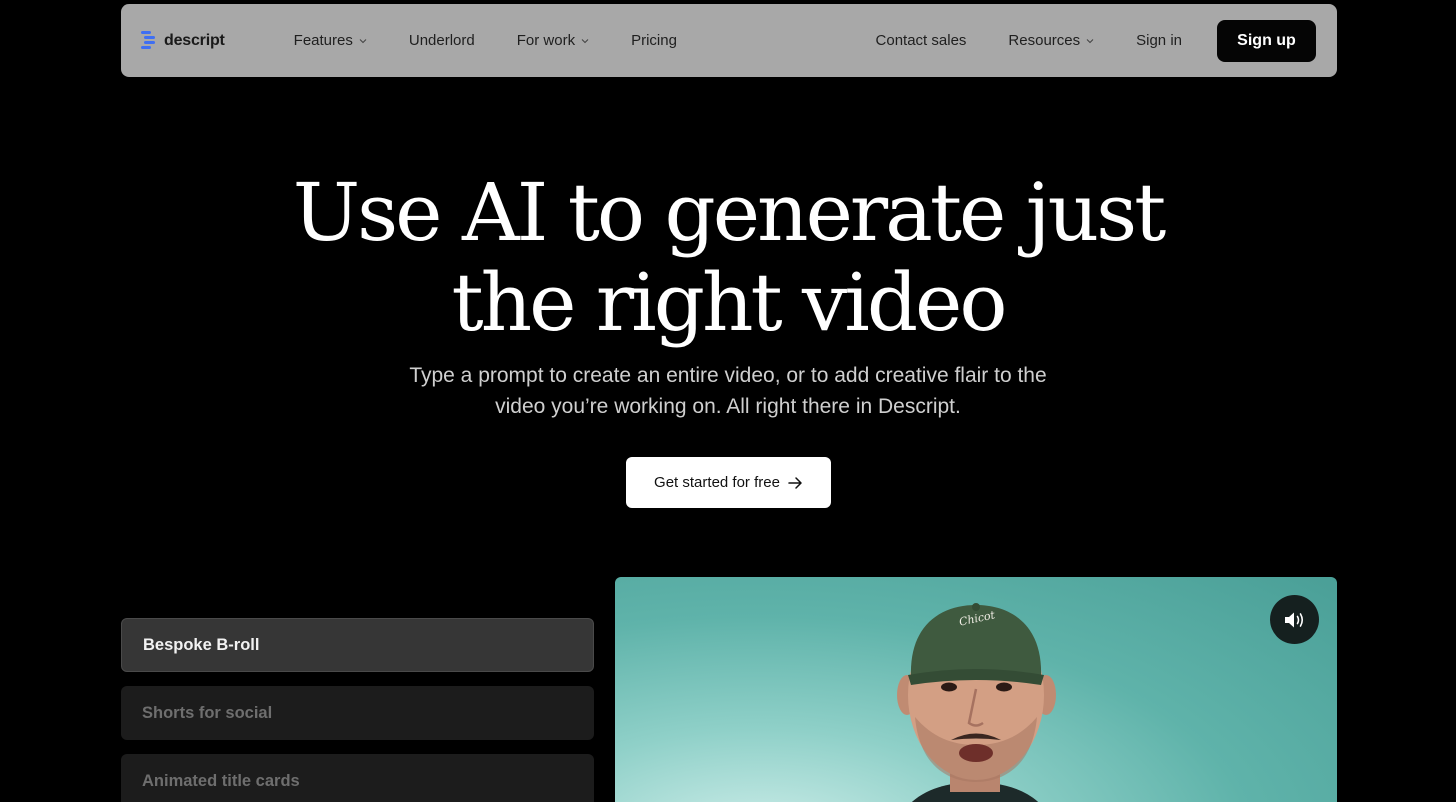 The height and width of the screenshot is (802, 1456). What do you see at coordinates (357, 713) in the screenshot?
I see `tab-shorts-for-social: Shorts for social` at bounding box center [357, 713].